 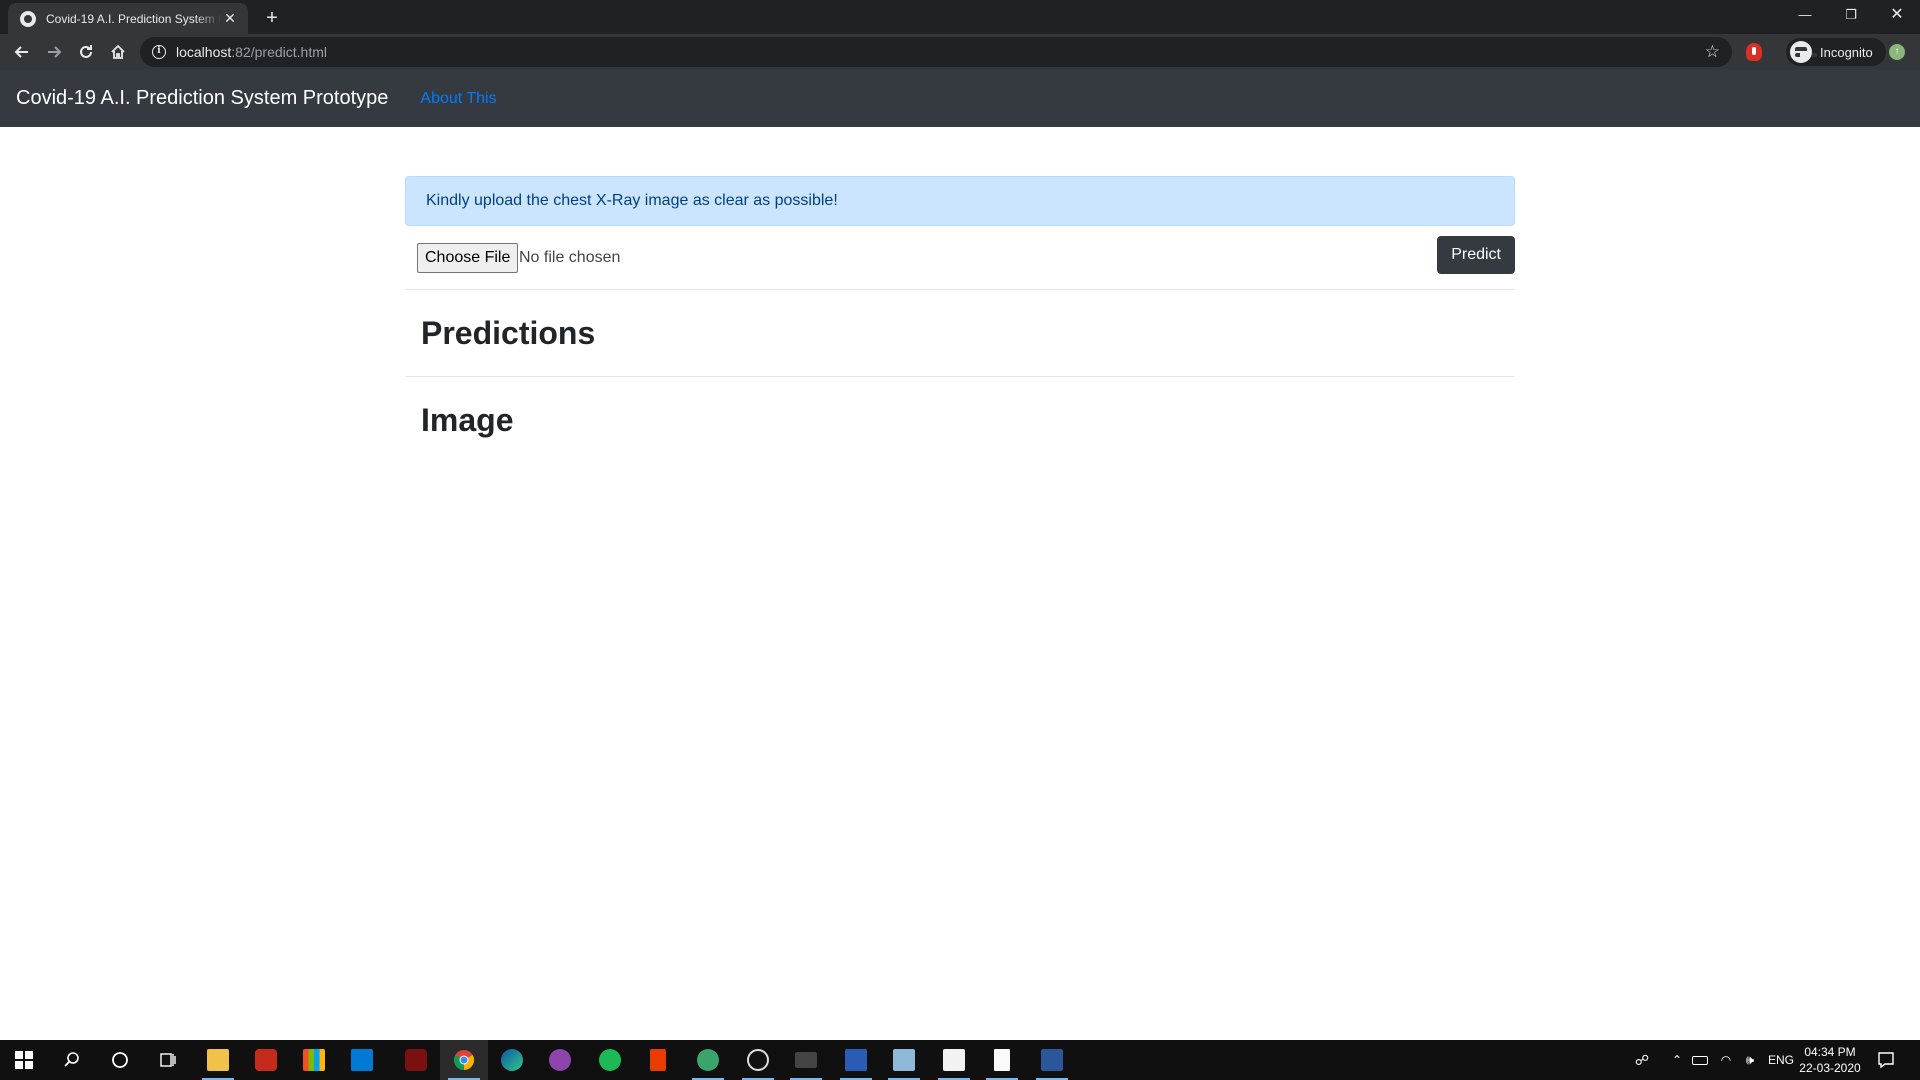 What do you see at coordinates (28, 18) in the screenshot?
I see `globe-icon` at bounding box center [28, 18].